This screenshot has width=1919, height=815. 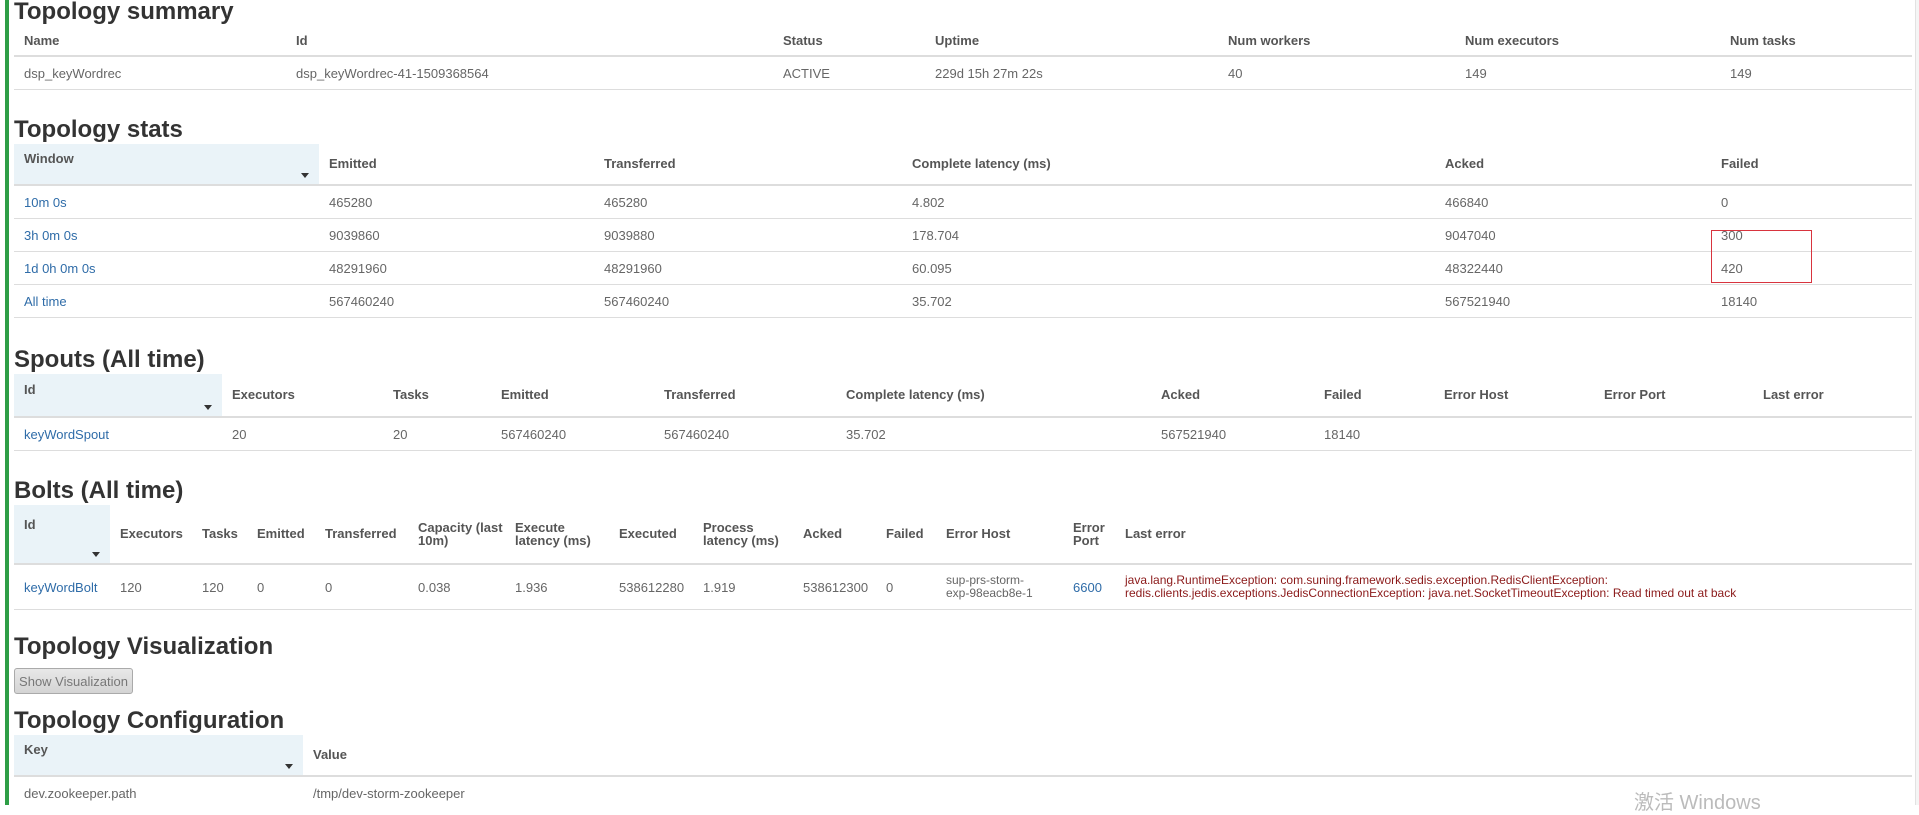 What do you see at coordinates (1467, 202) in the screenshot?
I see `cell-acked: 466840` at bounding box center [1467, 202].